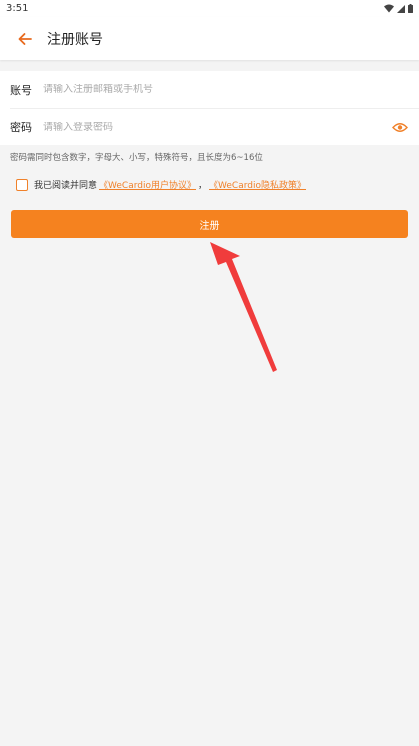  I want to click on register-button: 注册, so click(209, 224).